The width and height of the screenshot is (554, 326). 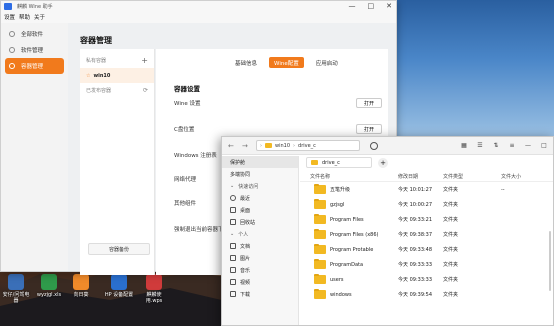 I want to click on desktop-icon, so click(x=233, y=210).